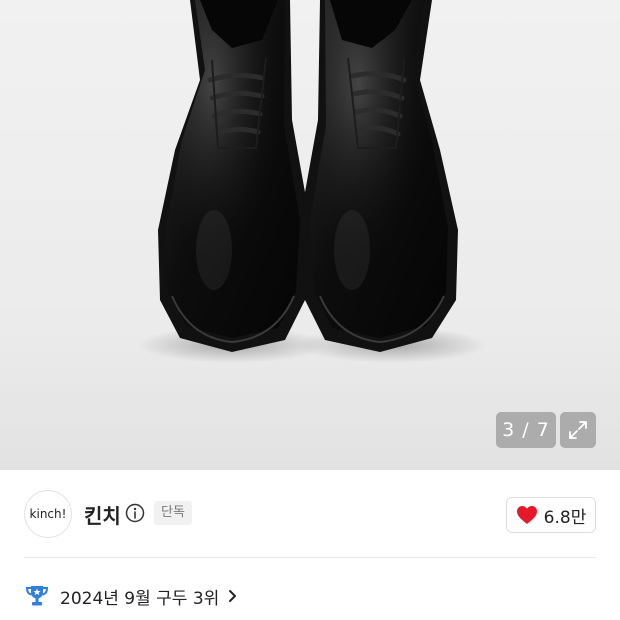 Image resolution: width=620 pixels, height=620 pixels. What do you see at coordinates (526, 515) in the screenshot?
I see `heart-icon` at bounding box center [526, 515].